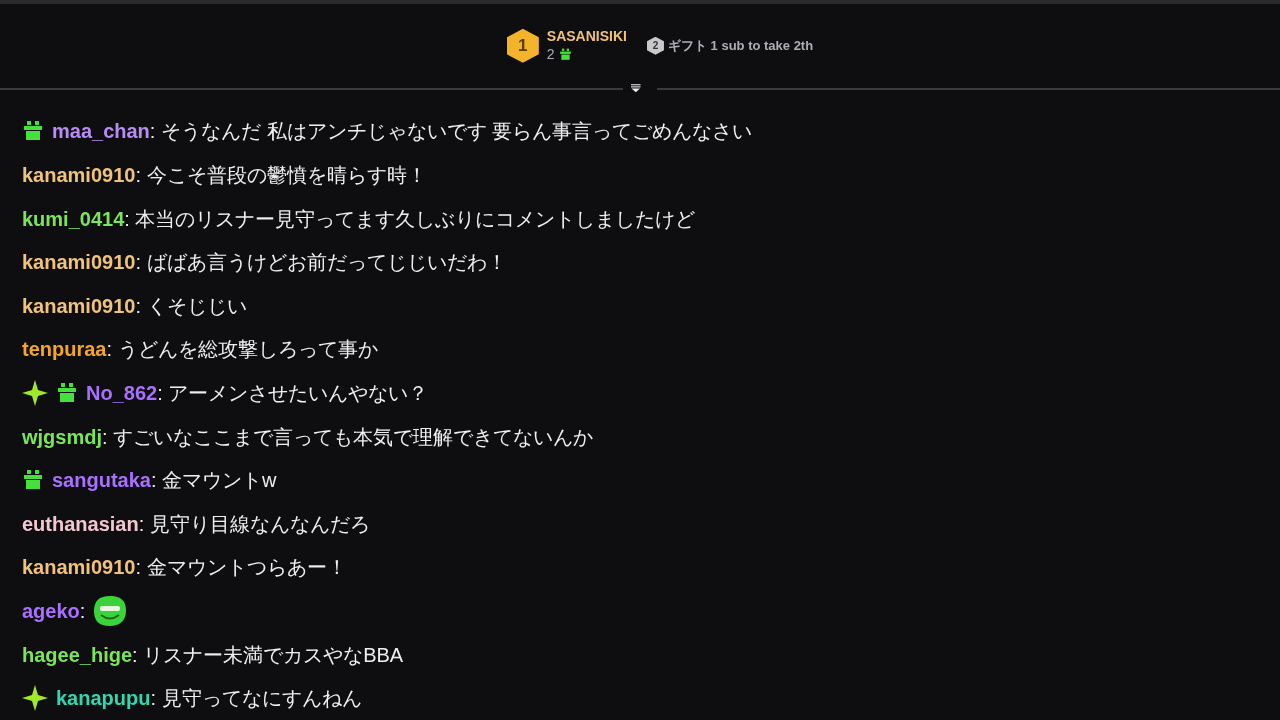 Image resolution: width=1280 pixels, height=720 pixels. What do you see at coordinates (550, 54) in the screenshot?
I see `gift-count: 2` at bounding box center [550, 54].